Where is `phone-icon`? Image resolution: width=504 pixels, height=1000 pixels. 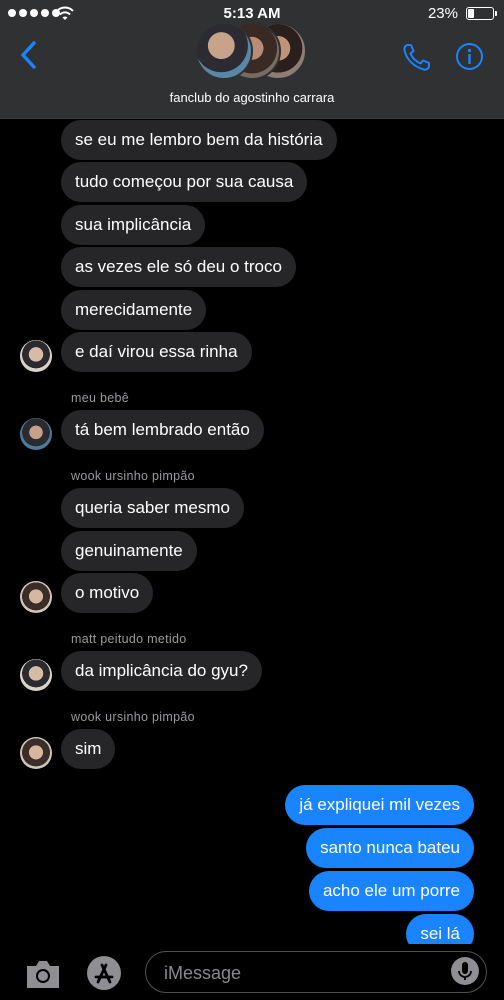
phone-icon is located at coordinates (417, 57).